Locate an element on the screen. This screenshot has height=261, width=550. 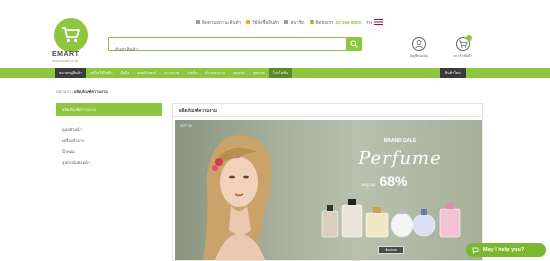
nav-item: มือถือ is located at coordinates (125, 73).